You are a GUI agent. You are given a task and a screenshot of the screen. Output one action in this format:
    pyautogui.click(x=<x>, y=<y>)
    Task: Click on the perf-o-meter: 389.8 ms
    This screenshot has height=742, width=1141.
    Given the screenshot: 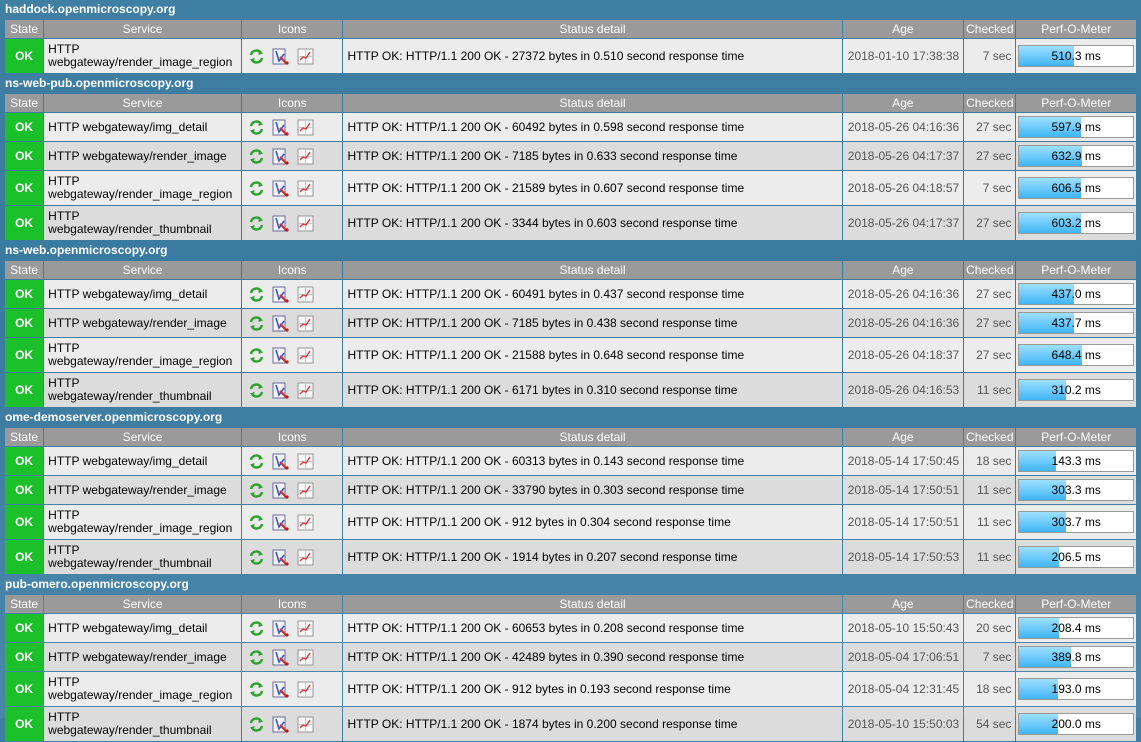 What is the action you would take?
    pyautogui.click(x=1076, y=657)
    